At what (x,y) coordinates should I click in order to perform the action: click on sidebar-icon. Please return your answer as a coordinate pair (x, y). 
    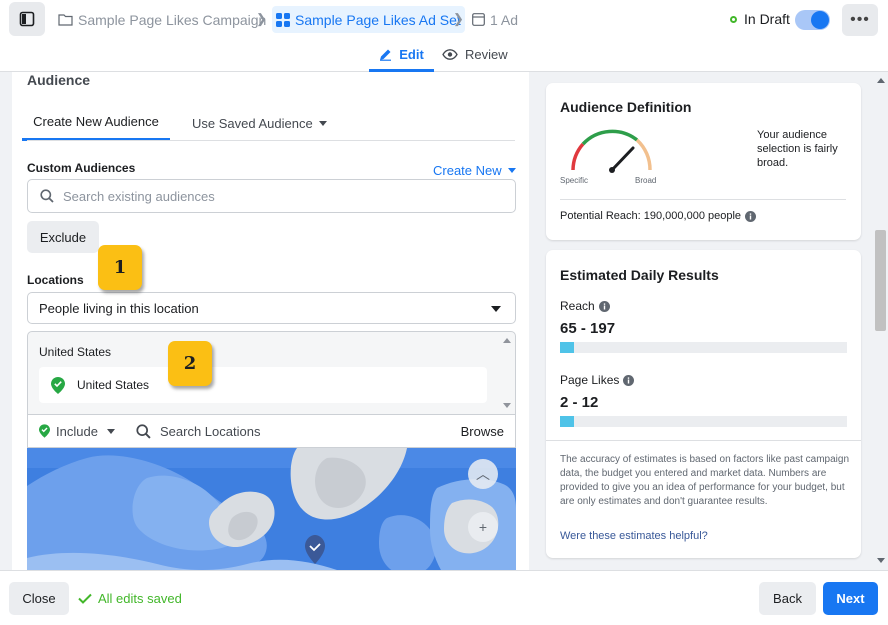
    Looking at the image, I should click on (27, 19).